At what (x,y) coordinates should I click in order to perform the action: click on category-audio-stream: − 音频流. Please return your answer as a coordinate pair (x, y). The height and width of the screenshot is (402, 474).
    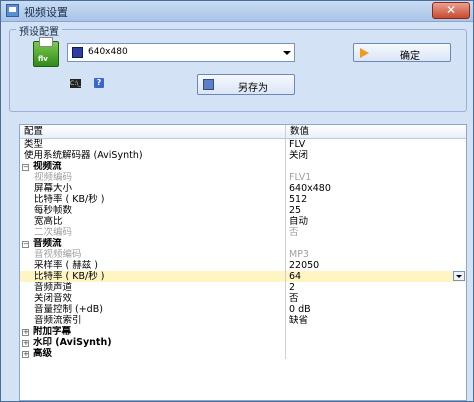
    Looking at the image, I should click on (243, 243).